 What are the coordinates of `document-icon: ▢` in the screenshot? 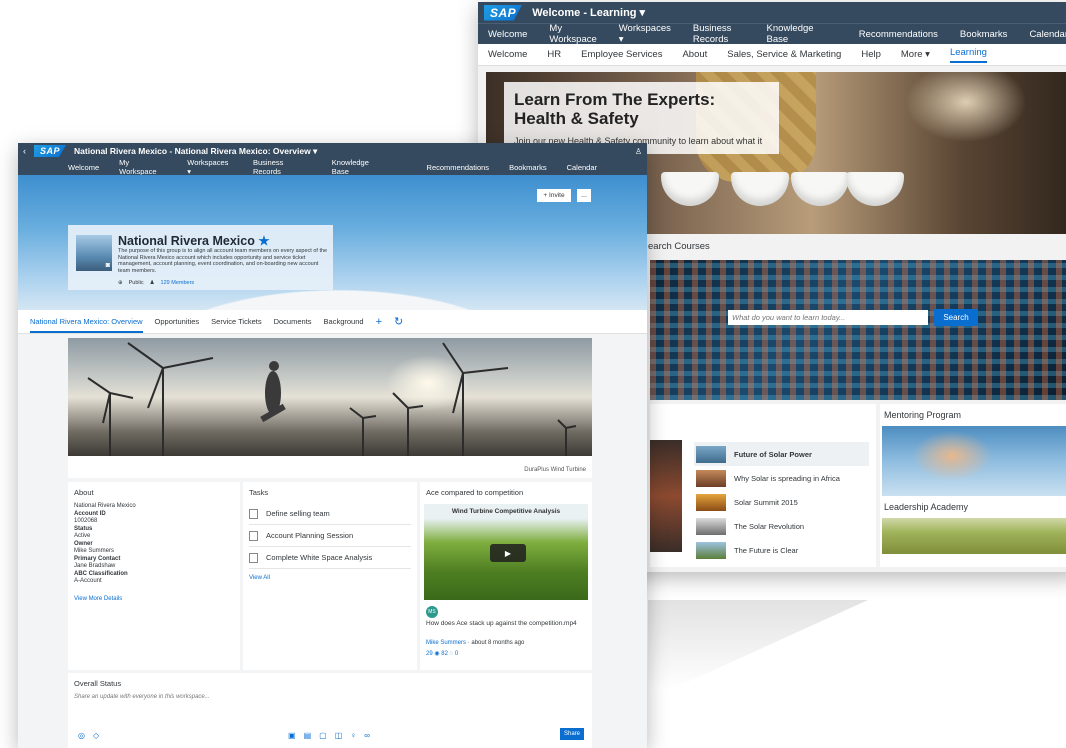 It's located at (323, 735).